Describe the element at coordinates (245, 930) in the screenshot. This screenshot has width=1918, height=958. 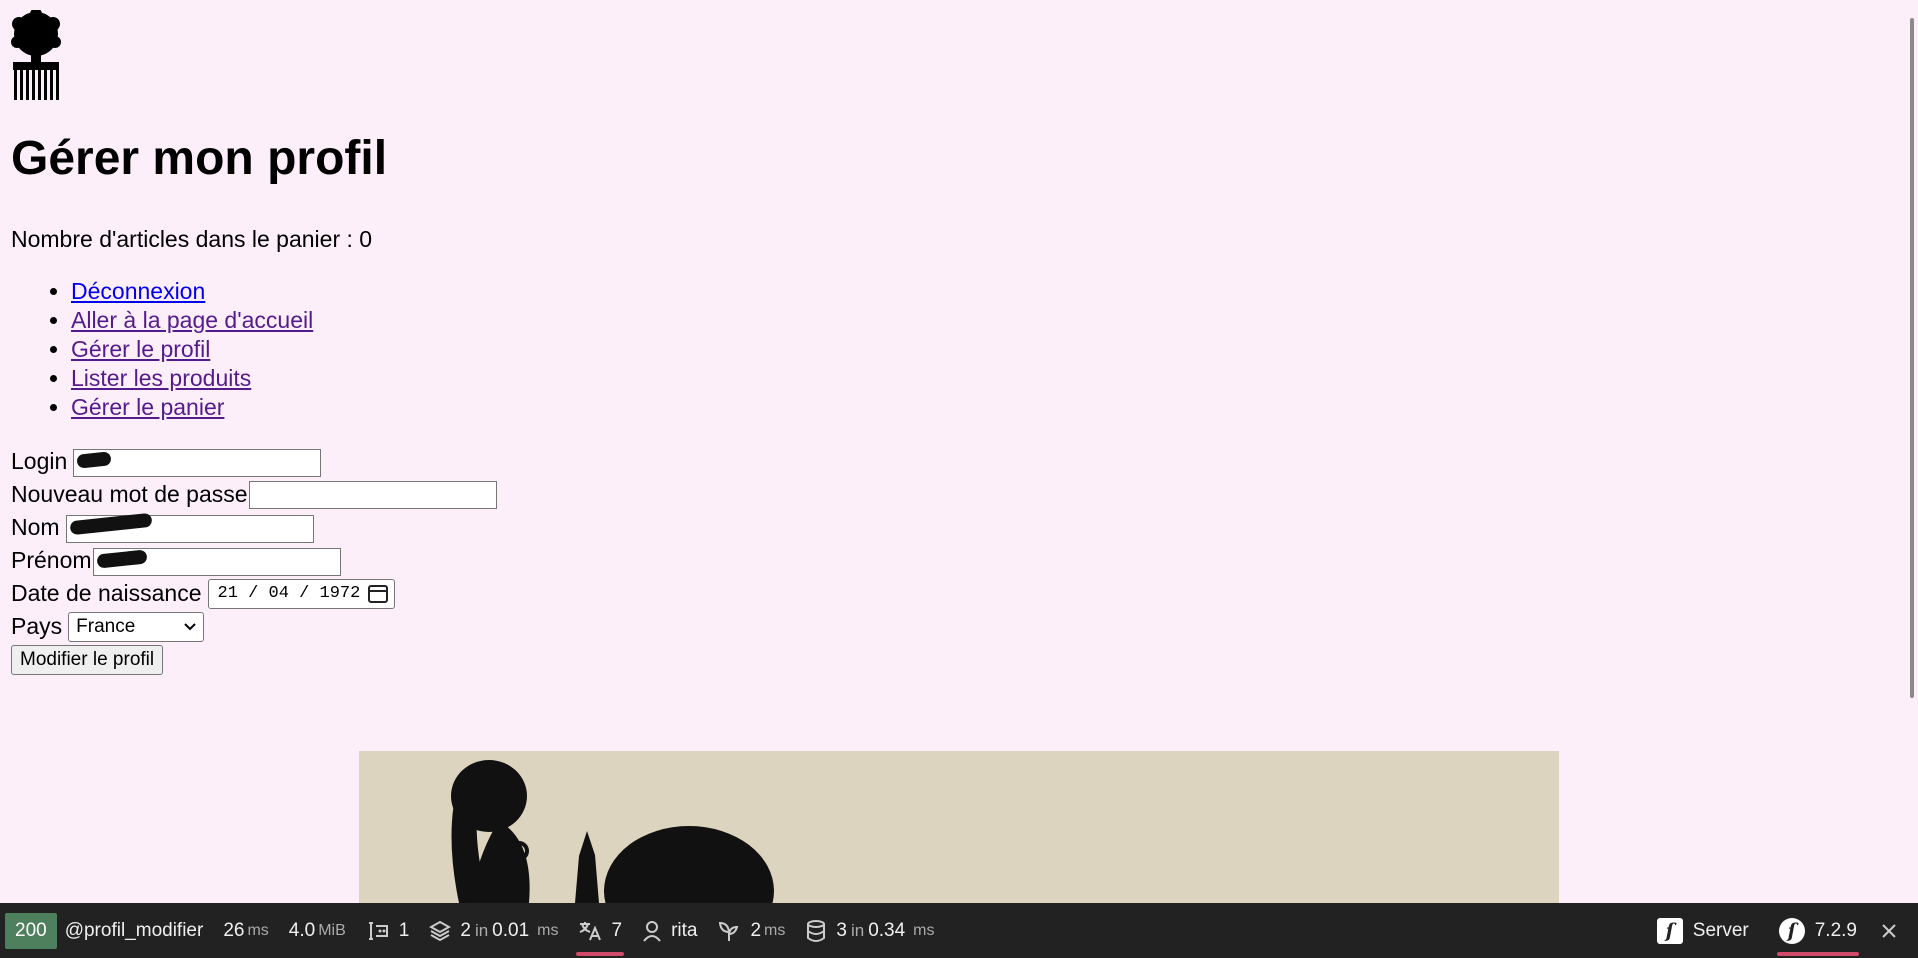
I see `toolbar-time: 26 ms` at that location.